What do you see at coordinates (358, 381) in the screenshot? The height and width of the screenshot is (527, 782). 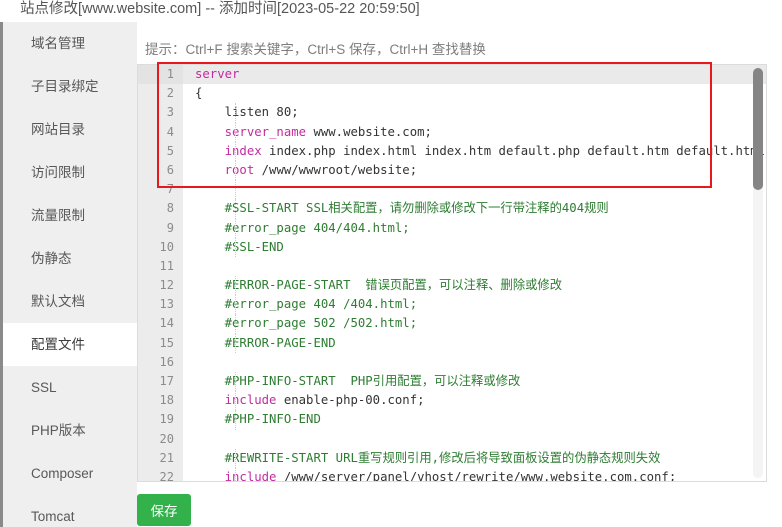 I see `code-token: #PHP-INFO-START PHP引用配置，可以注释或修改` at bounding box center [358, 381].